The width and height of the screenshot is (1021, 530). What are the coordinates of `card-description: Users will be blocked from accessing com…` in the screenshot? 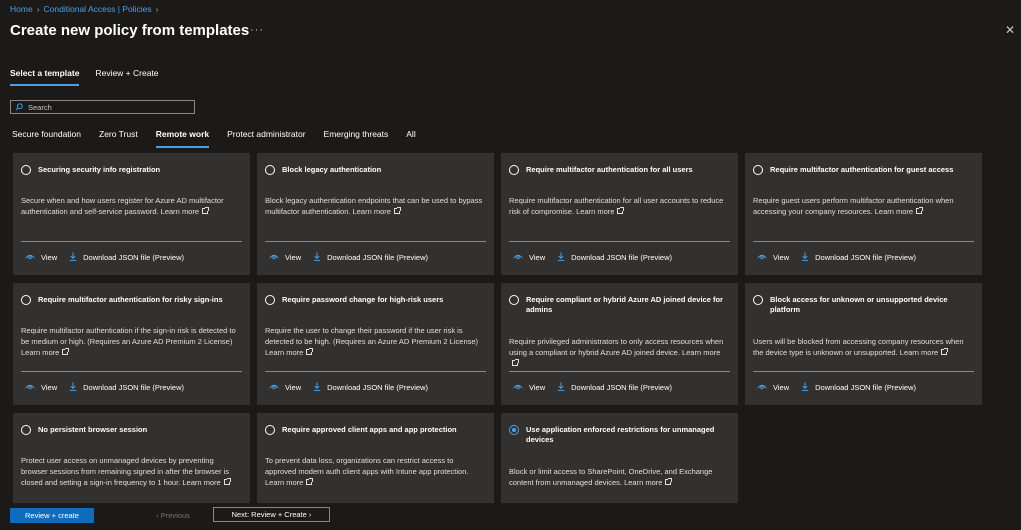 It's located at (862, 347).